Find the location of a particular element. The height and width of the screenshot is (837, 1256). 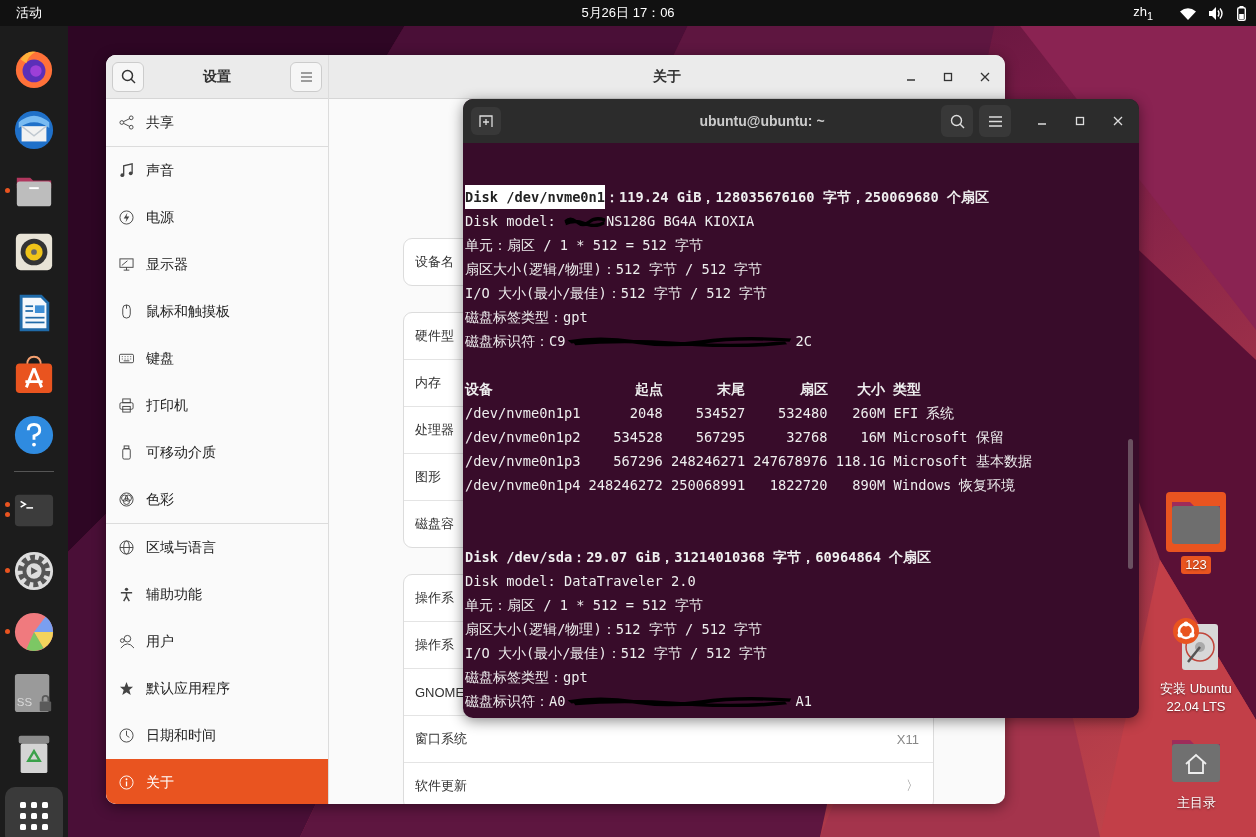

sidebar-item: 可移动介质 is located at coordinates (217, 452).